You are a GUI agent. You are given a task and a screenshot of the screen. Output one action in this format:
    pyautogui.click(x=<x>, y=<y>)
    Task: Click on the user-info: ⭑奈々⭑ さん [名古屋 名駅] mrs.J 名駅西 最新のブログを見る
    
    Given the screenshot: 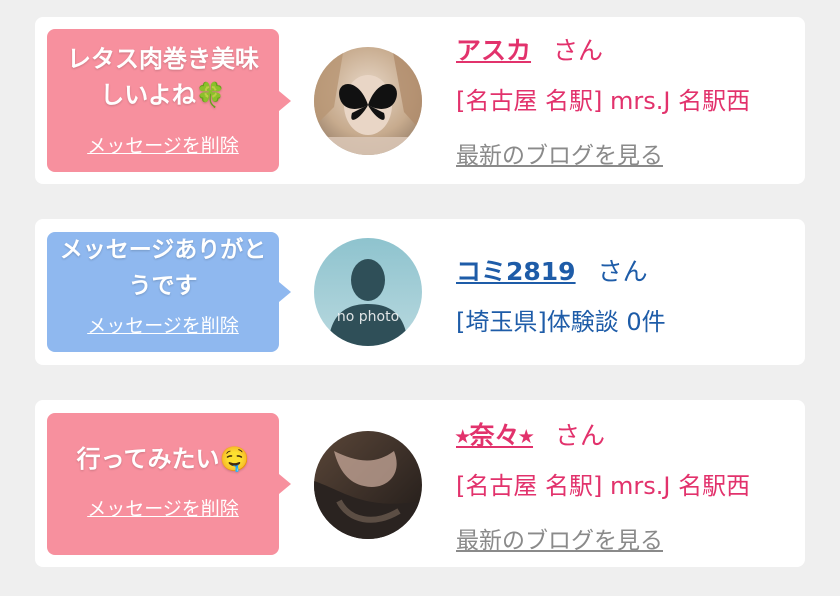 What is the action you would take?
    pyautogui.click(x=603, y=485)
    